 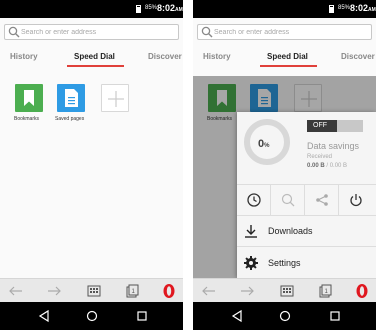 I want to click on toggle-knob, so click(x=350, y=126).